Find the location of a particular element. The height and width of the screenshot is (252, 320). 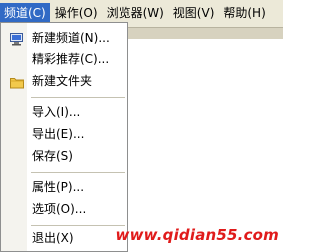

menu-item-label: 新建文件夹 is located at coordinates (62, 81).